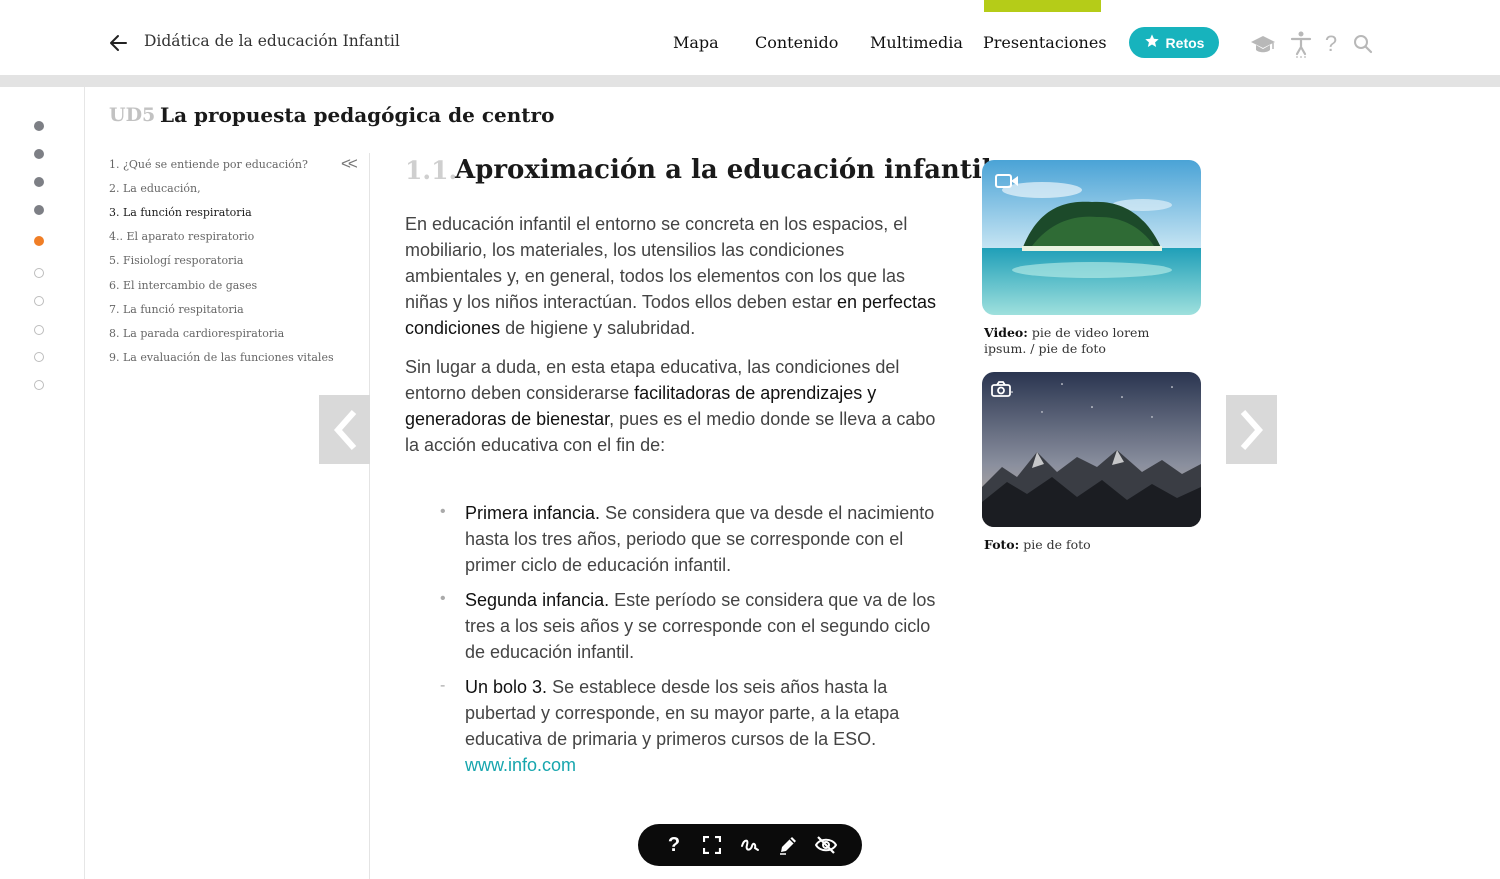 The width and height of the screenshot is (1500, 879). I want to click on toc-item: 3. La función respiratoria, so click(180, 212).